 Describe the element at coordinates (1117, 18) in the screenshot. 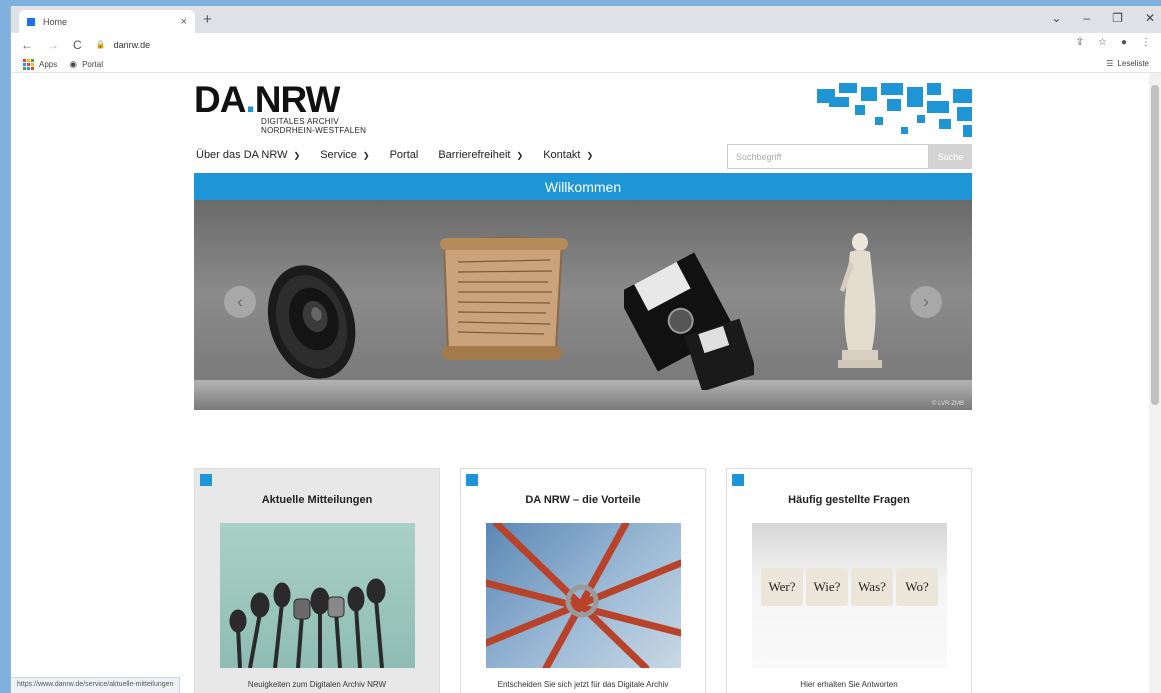

I see `maximize-button: ❐` at that location.